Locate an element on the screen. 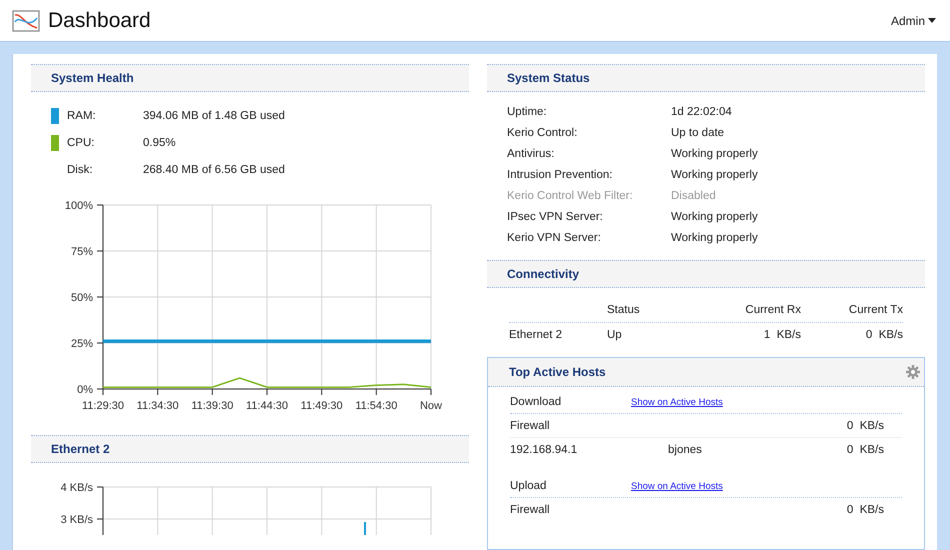 The width and height of the screenshot is (950, 550). section-title: System Status is located at coordinates (548, 78).